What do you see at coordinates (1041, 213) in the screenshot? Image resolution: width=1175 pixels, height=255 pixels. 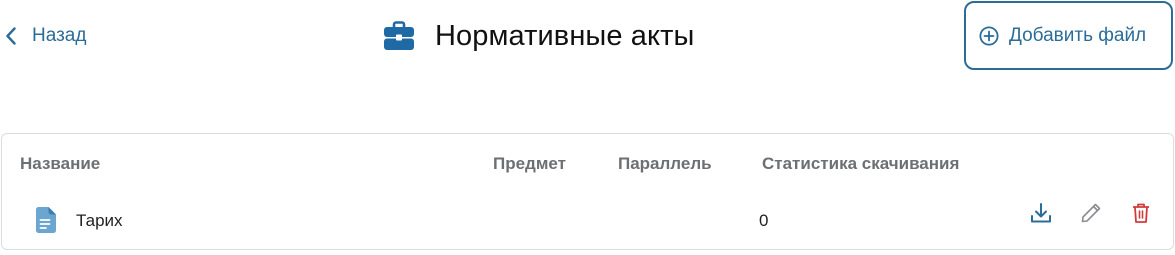 I see `download-icon` at bounding box center [1041, 213].